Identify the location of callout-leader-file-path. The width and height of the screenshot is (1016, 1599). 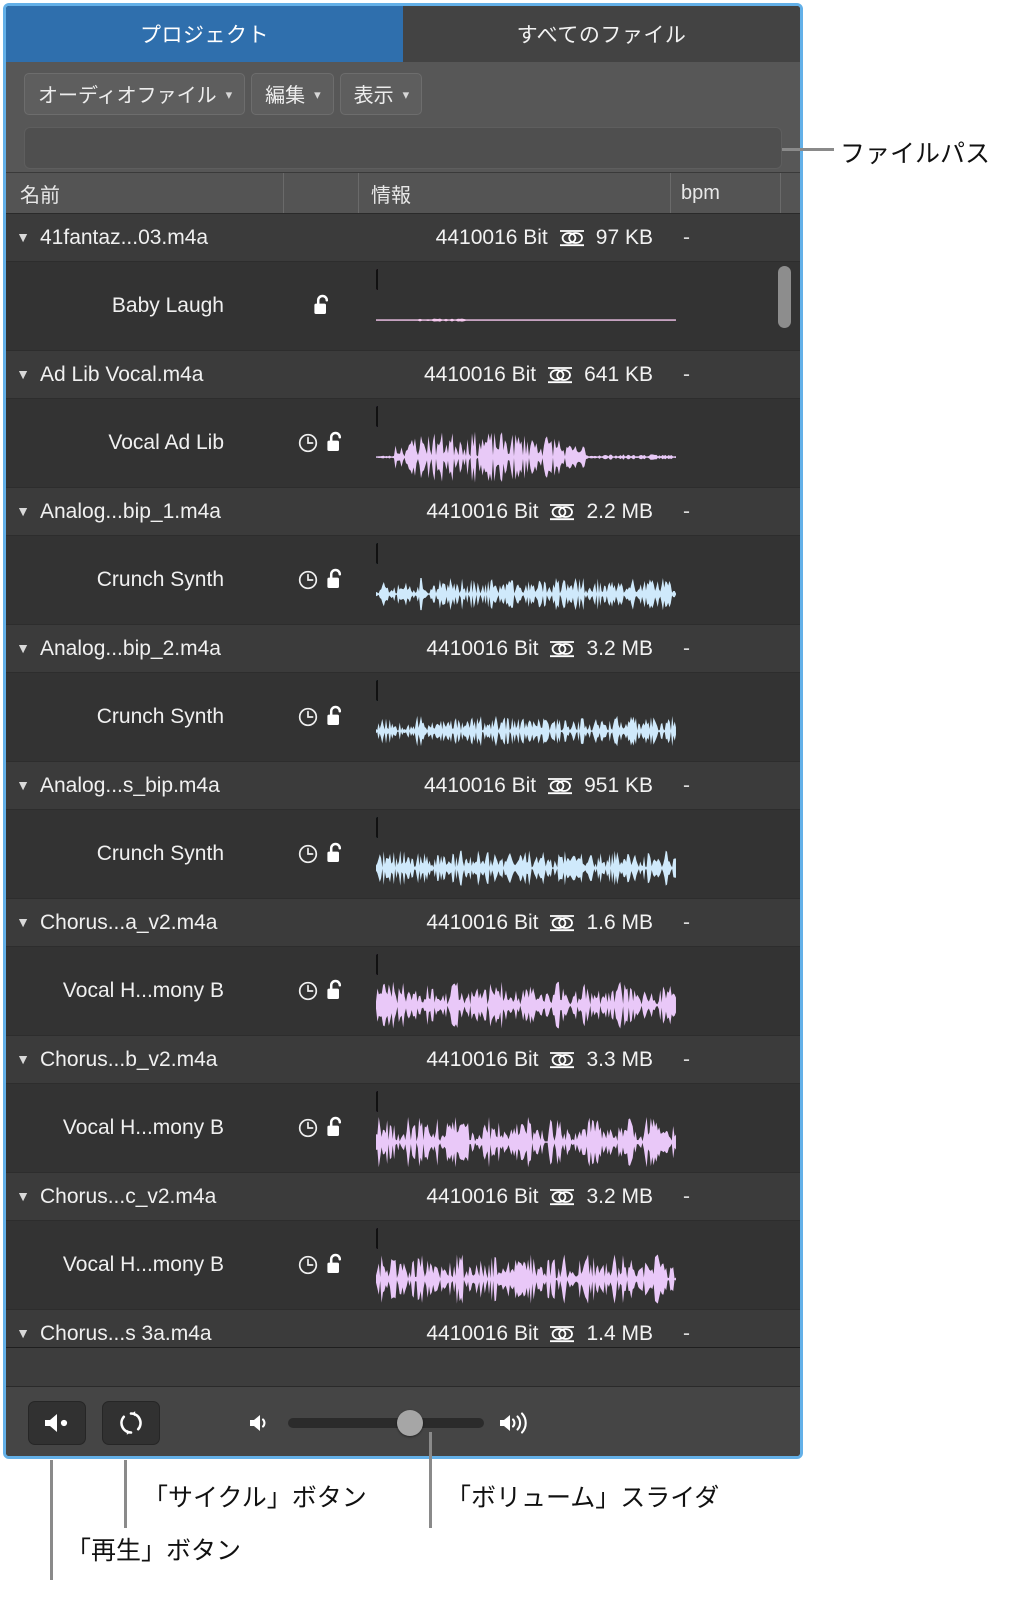
(808, 149).